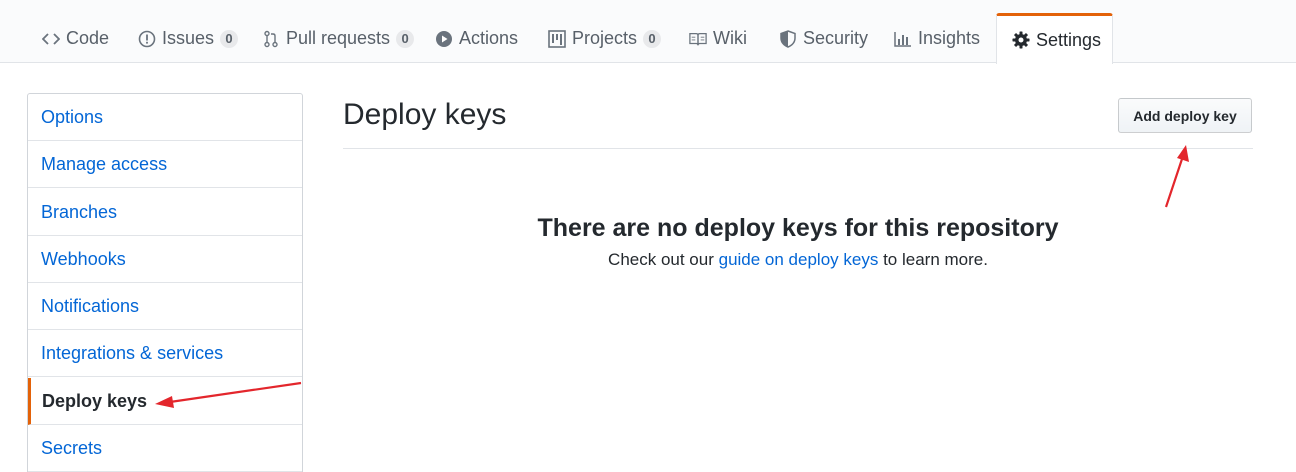  I want to click on sidebar-item-label: Options, so click(72, 116).